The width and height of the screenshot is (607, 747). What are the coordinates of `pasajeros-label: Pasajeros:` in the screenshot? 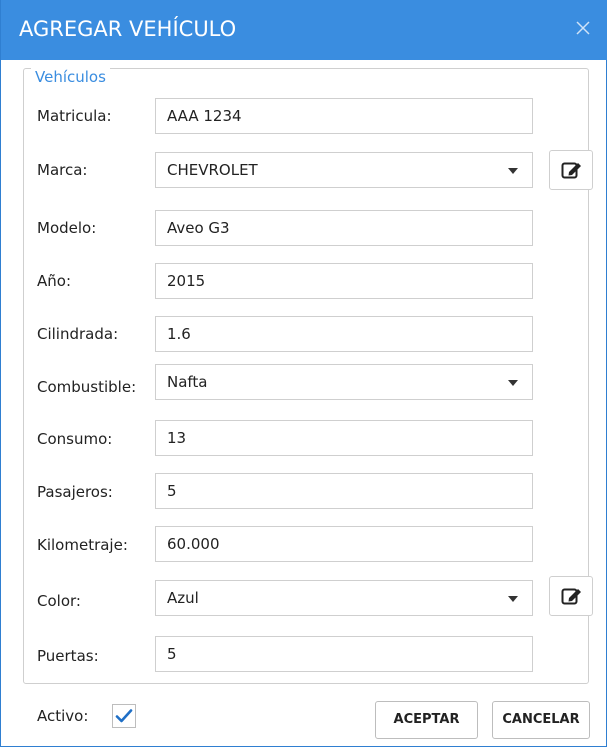 It's located at (75, 492).